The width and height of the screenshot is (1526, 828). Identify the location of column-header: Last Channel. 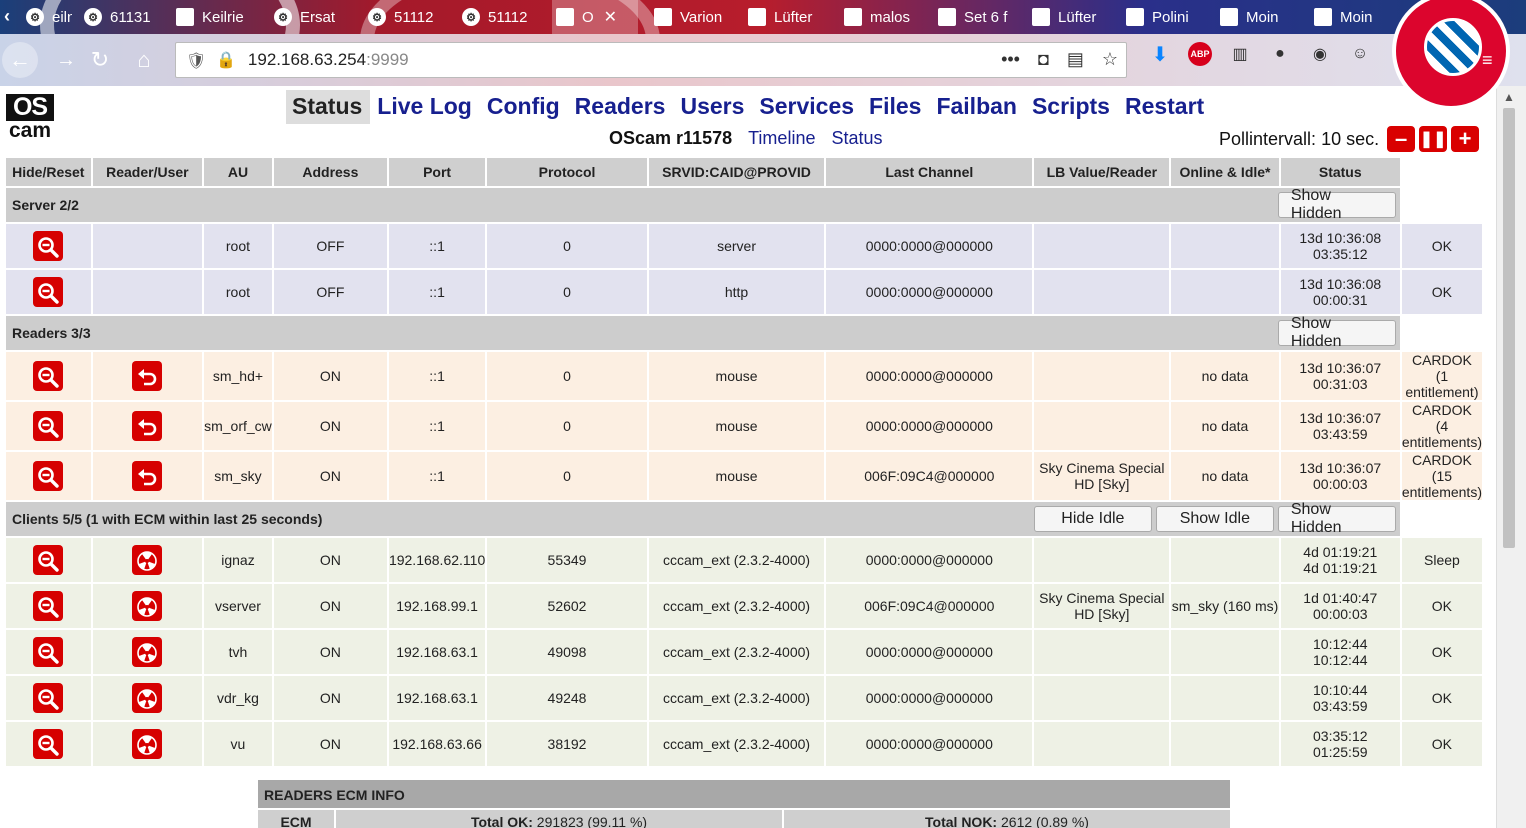
(929, 172).